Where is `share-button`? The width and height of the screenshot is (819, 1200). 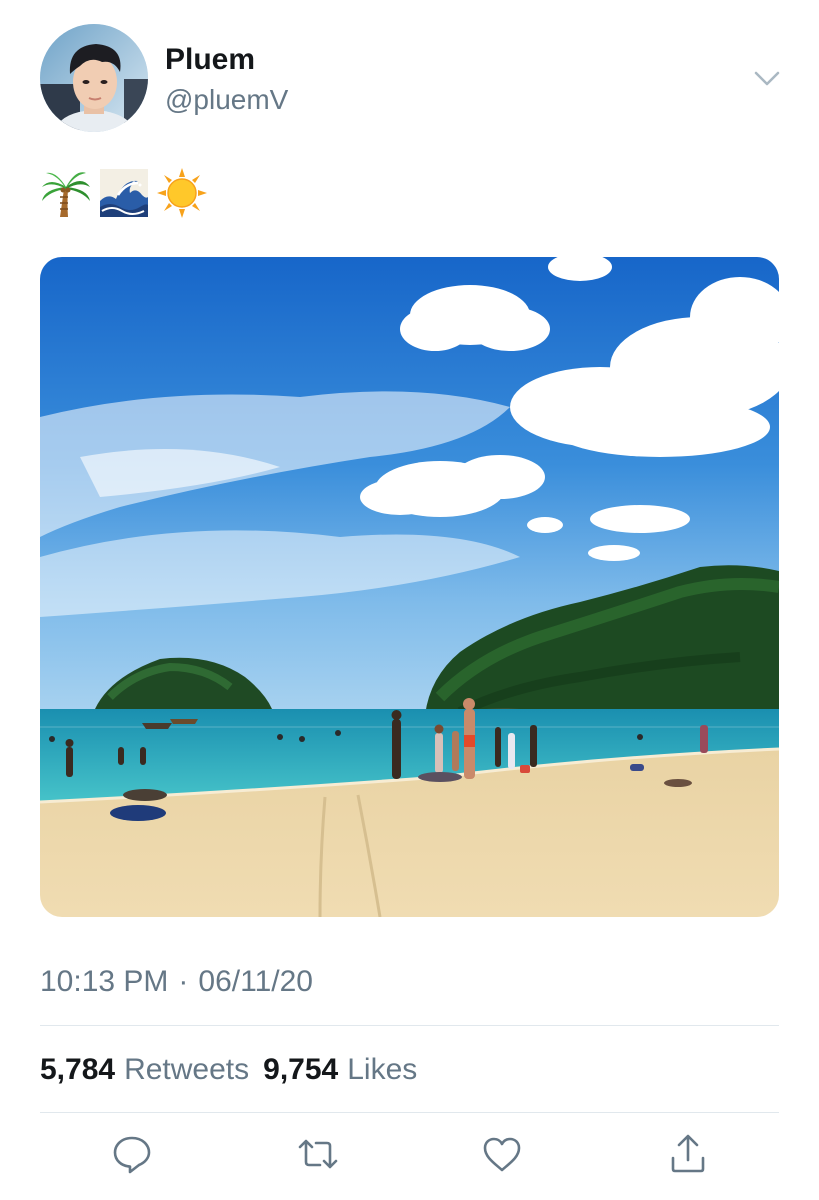
share-button is located at coordinates (688, 1154).